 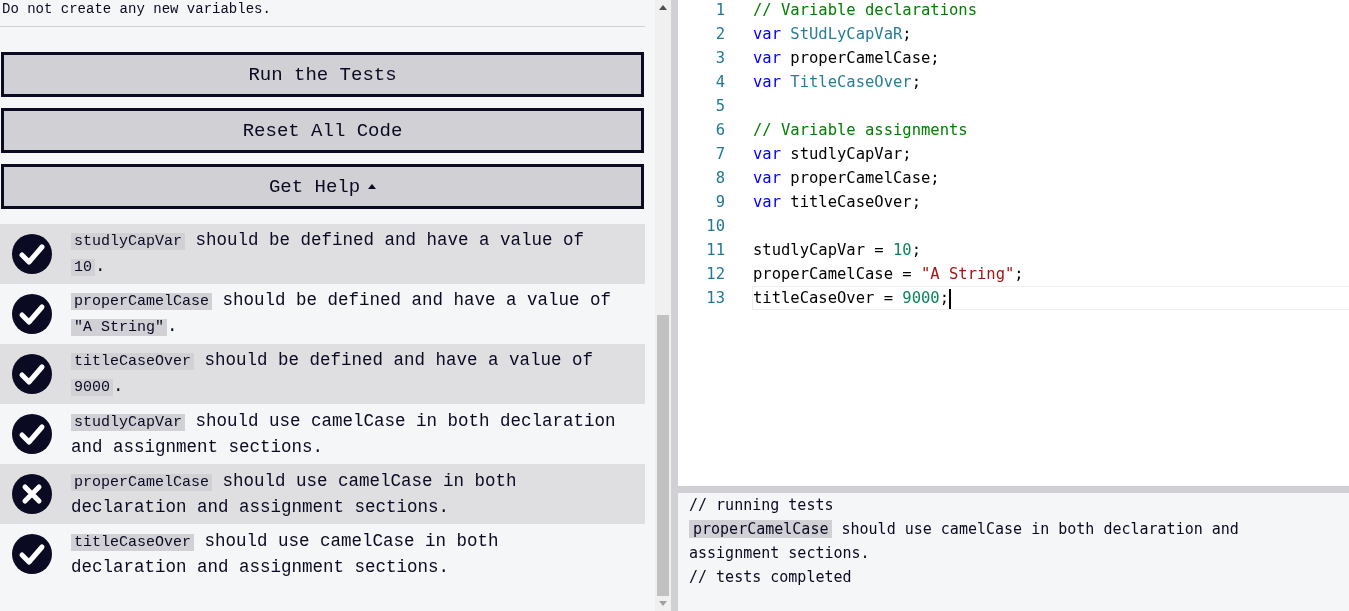 I want to click on line-number: 9, so click(x=720, y=202).